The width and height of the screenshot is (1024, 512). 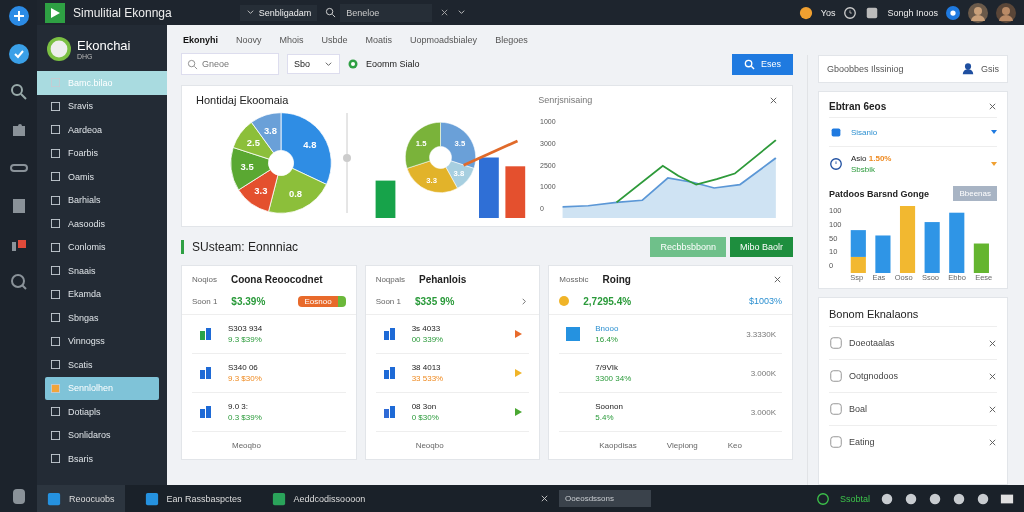 I want to click on tab: Mhois, so click(x=291, y=40).